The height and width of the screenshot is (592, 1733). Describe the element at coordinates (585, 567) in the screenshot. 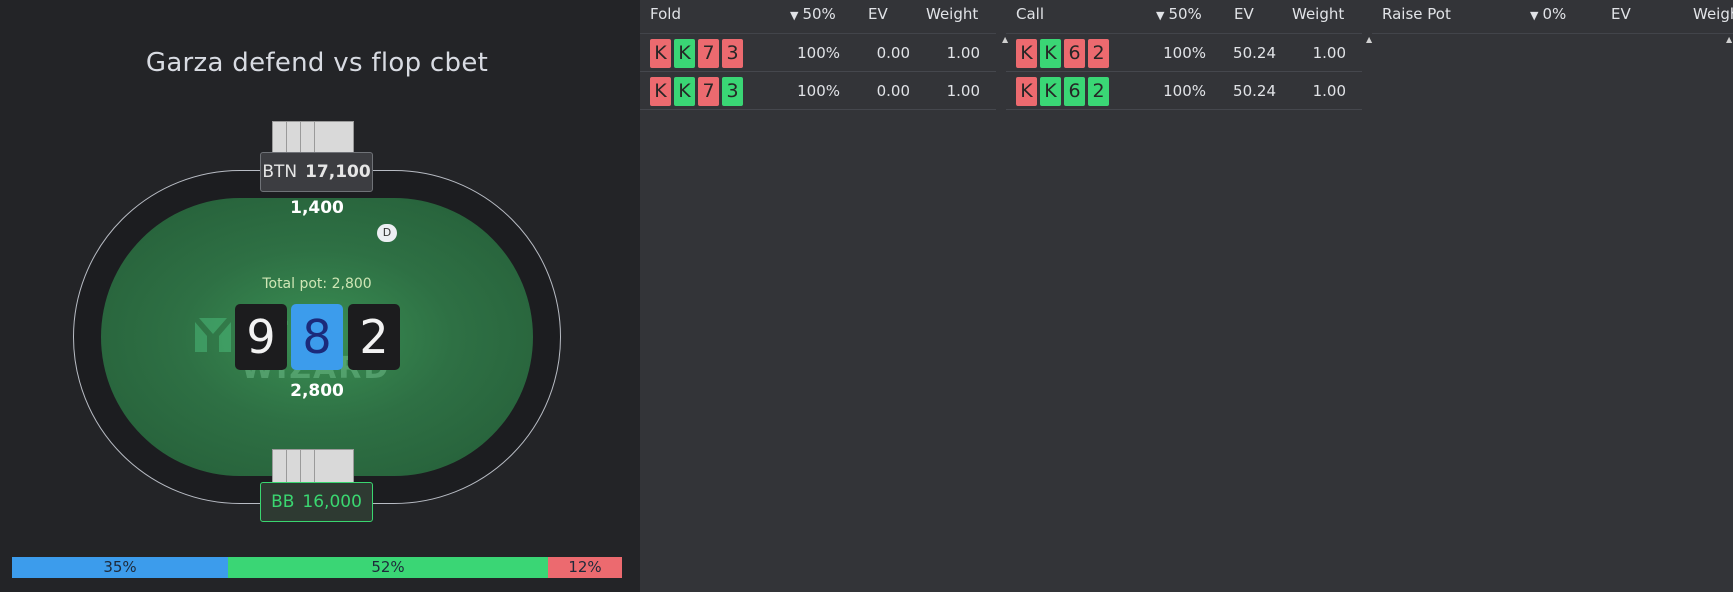

I see `frequency-segment: 12%` at that location.